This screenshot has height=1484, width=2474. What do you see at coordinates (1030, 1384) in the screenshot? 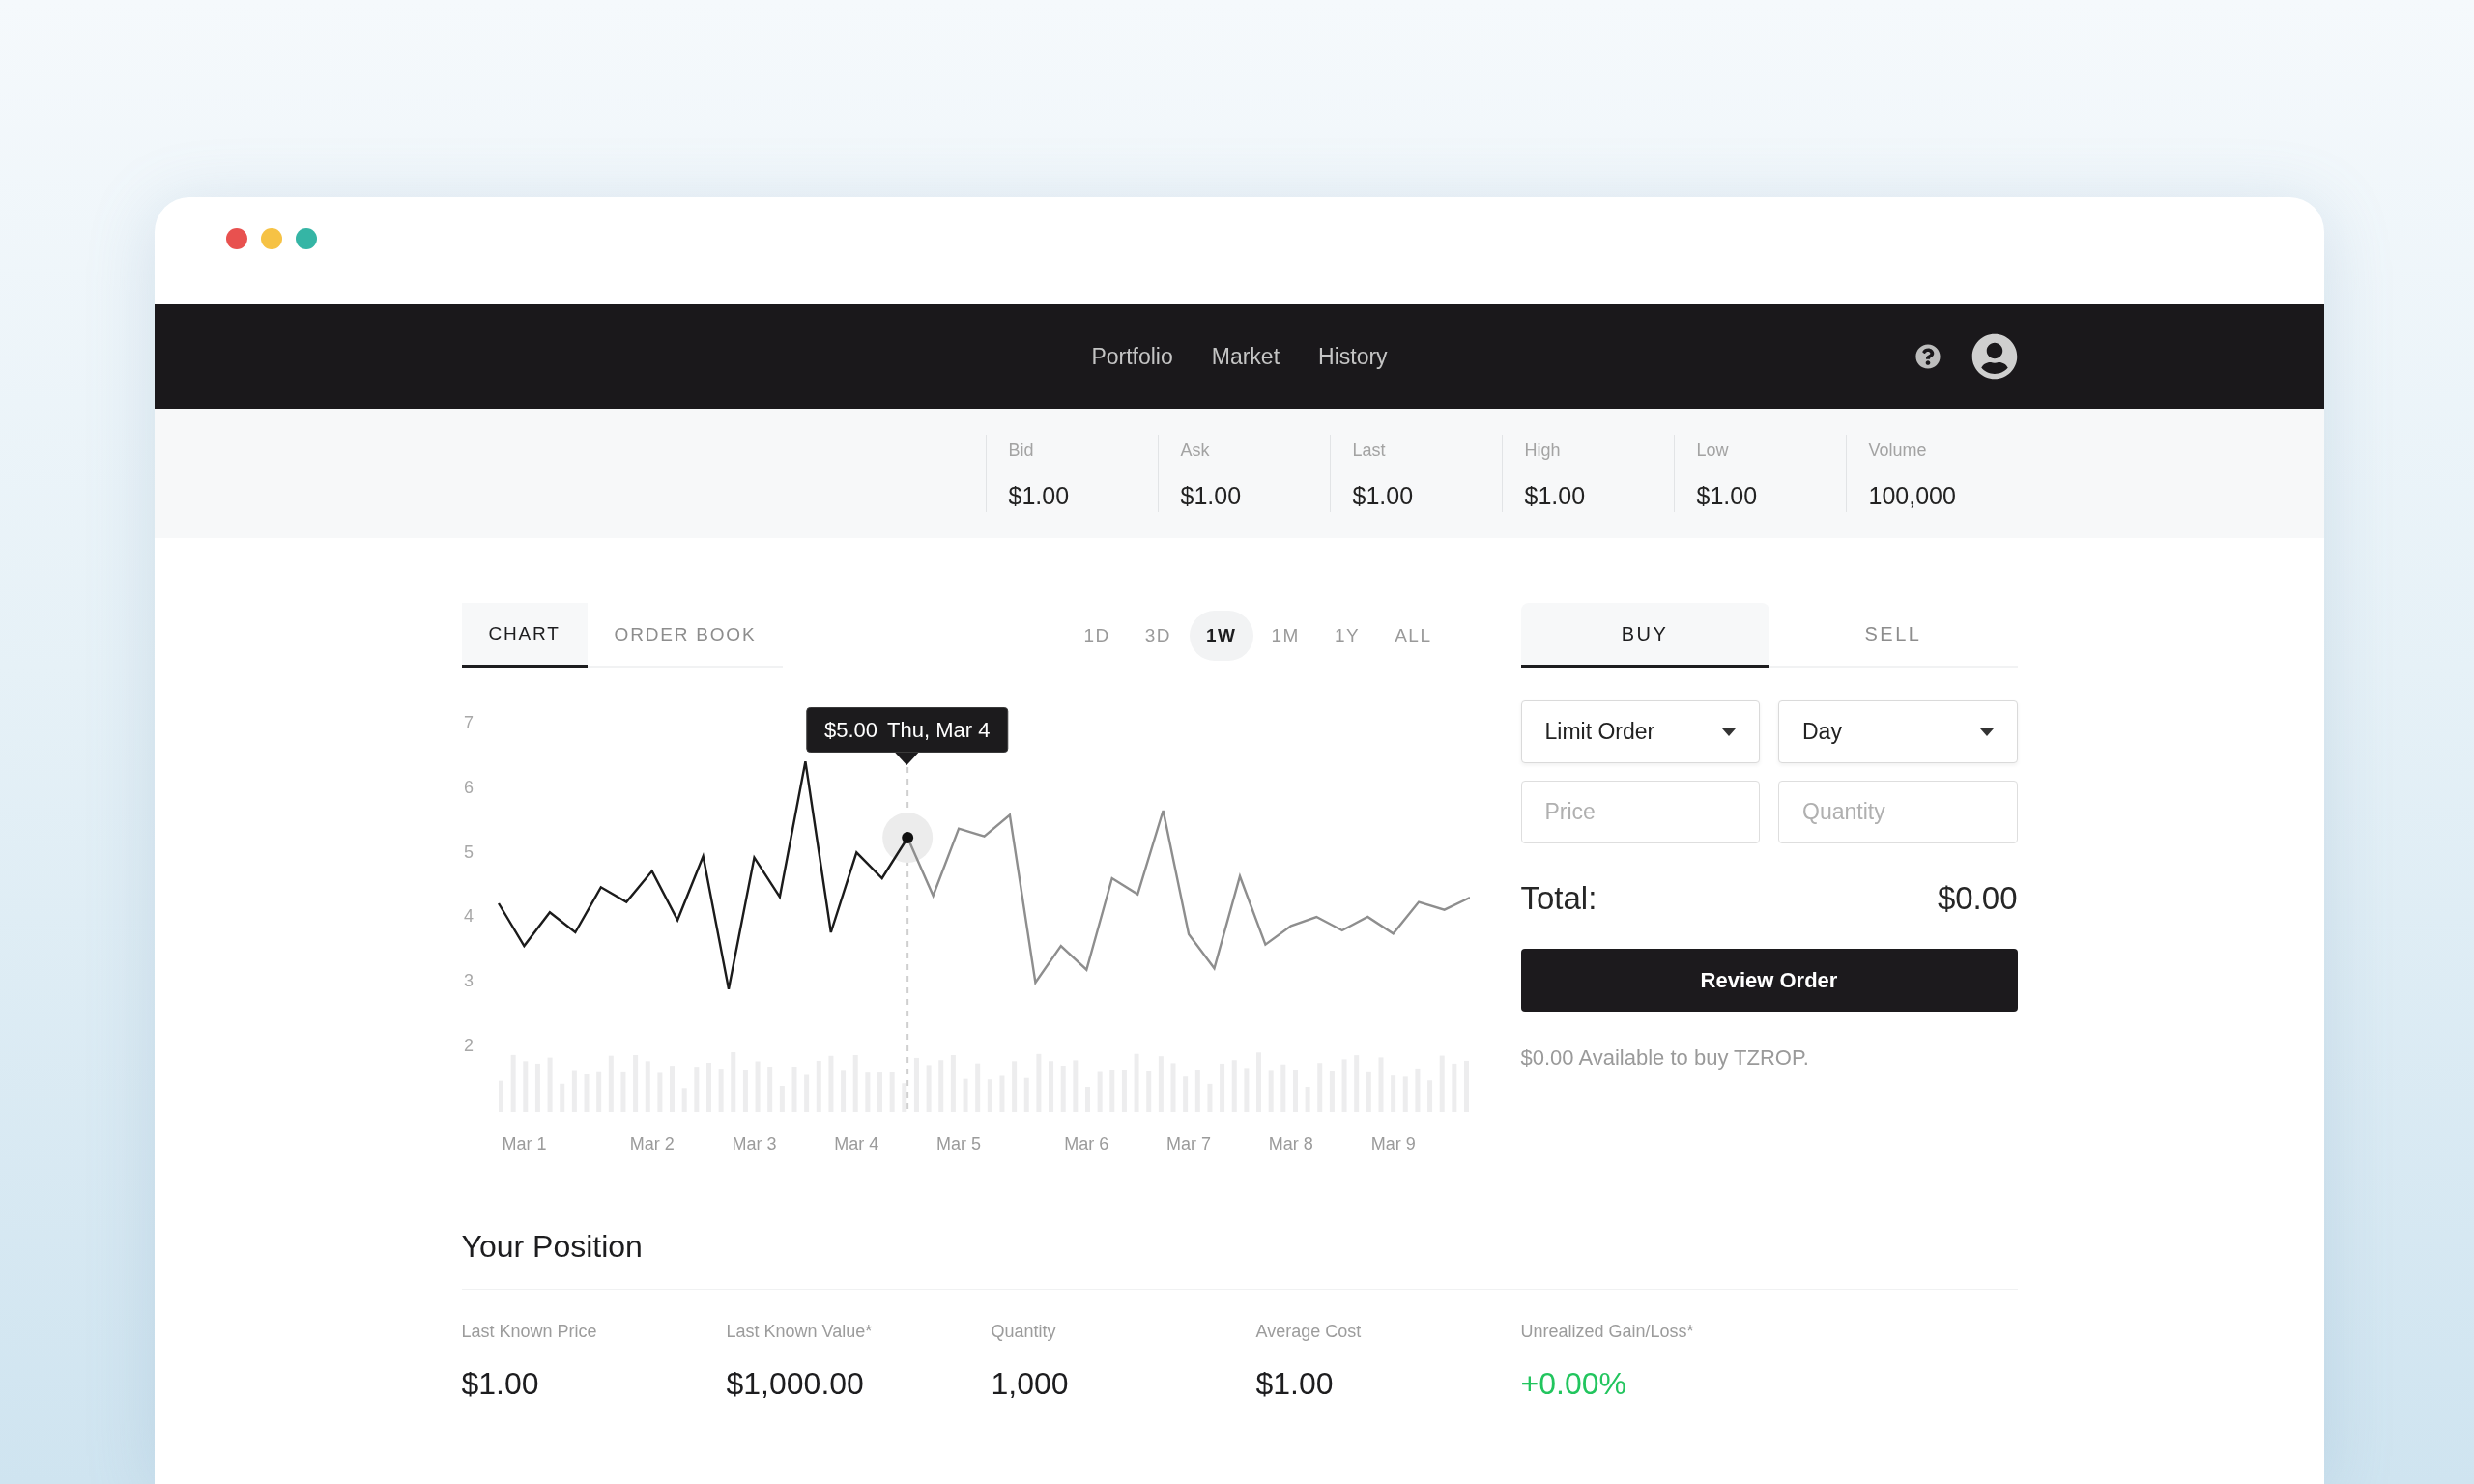
I see `position-value: 1,000` at bounding box center [1030, 1384].